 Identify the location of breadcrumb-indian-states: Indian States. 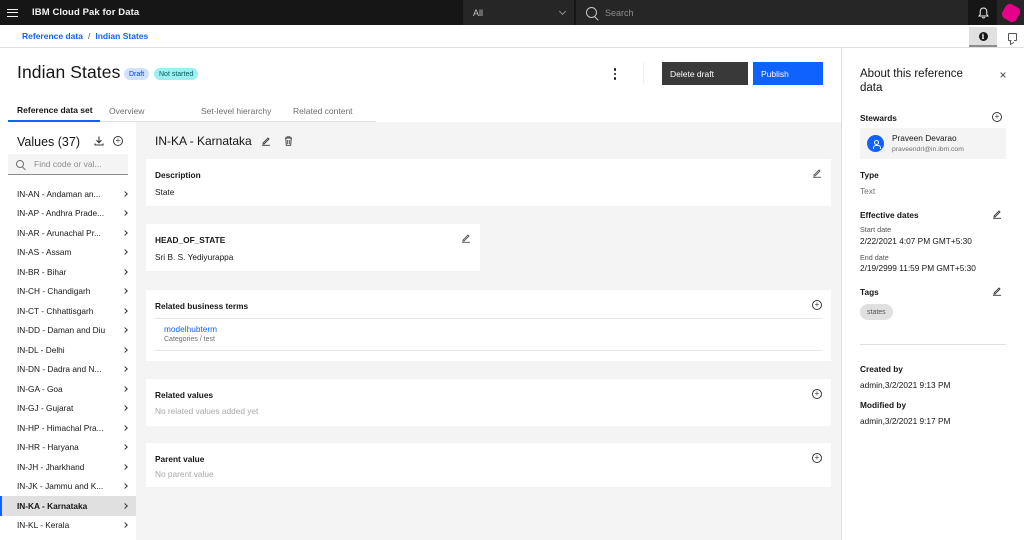
(121, 36).